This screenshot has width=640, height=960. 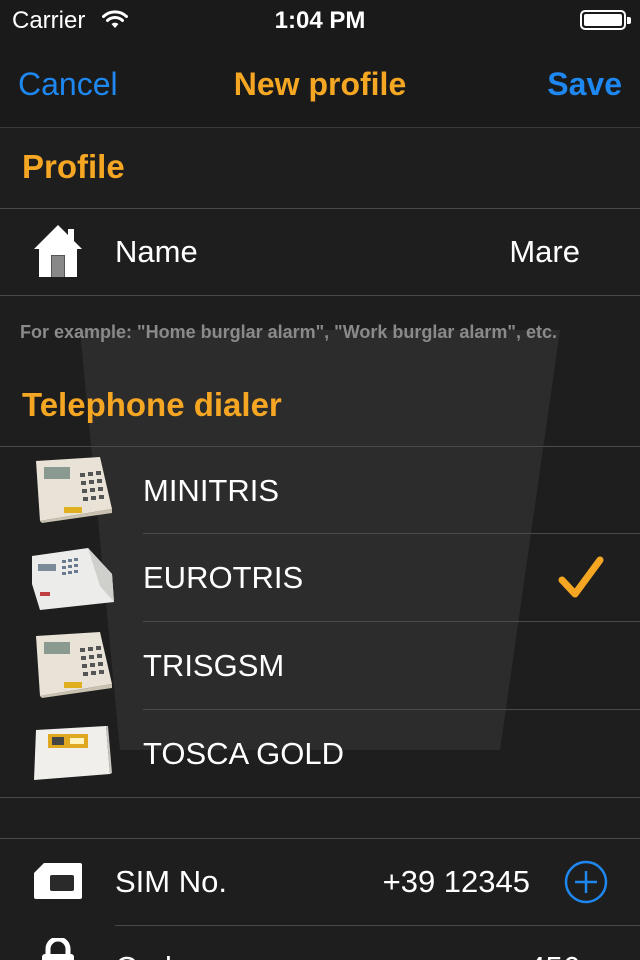 I want to click on dialer-option-label: EUROTRIS, so click(x=223, y=577).